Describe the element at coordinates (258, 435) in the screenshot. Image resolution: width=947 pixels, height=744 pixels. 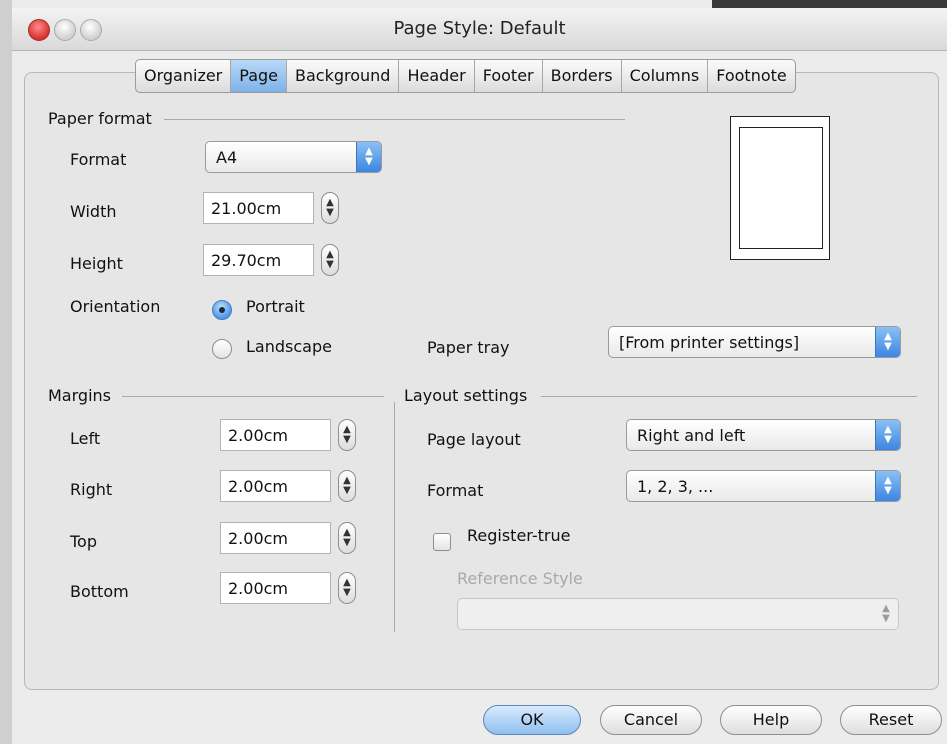
I see `margin-left-value: 2.00cm` at that location.